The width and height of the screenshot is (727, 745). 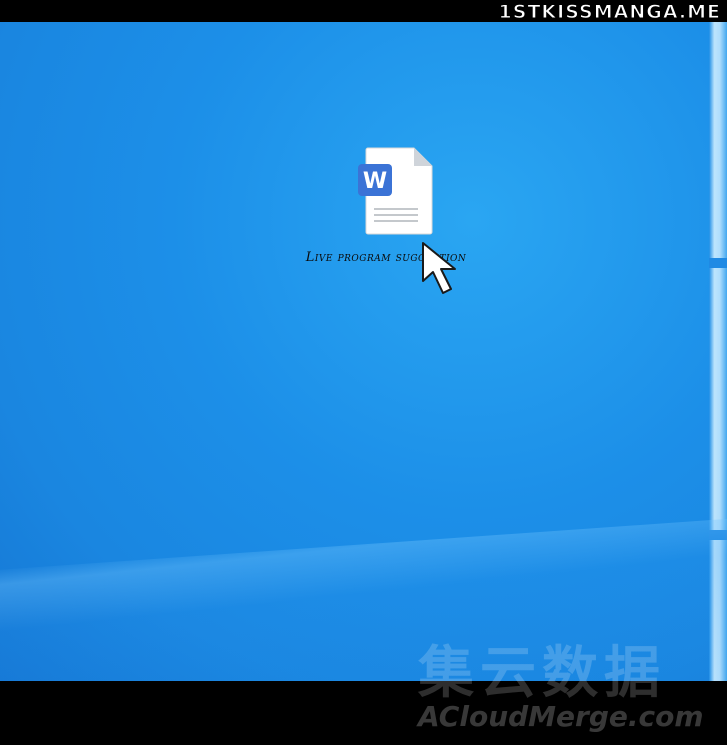 What do you see at coordinates (561, 716) in the screenshot?
I see `watermark-en: ACloudMerge.com` at bounding box center [561, 716].